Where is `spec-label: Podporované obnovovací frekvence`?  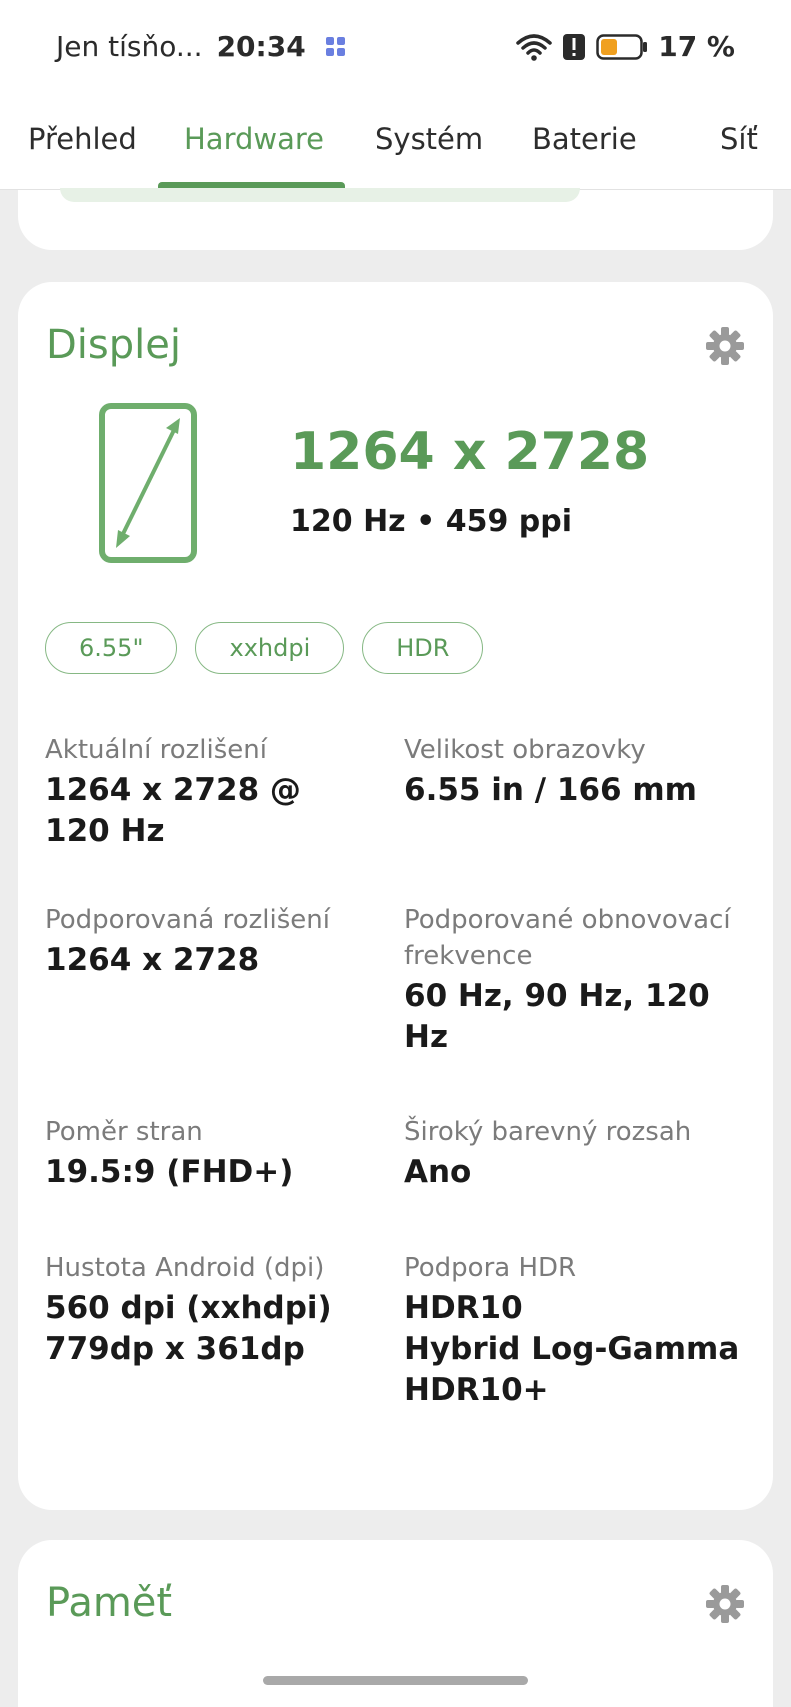
spec-label: Podporované obnovovací frekvence is located at coordinates (567, 938).